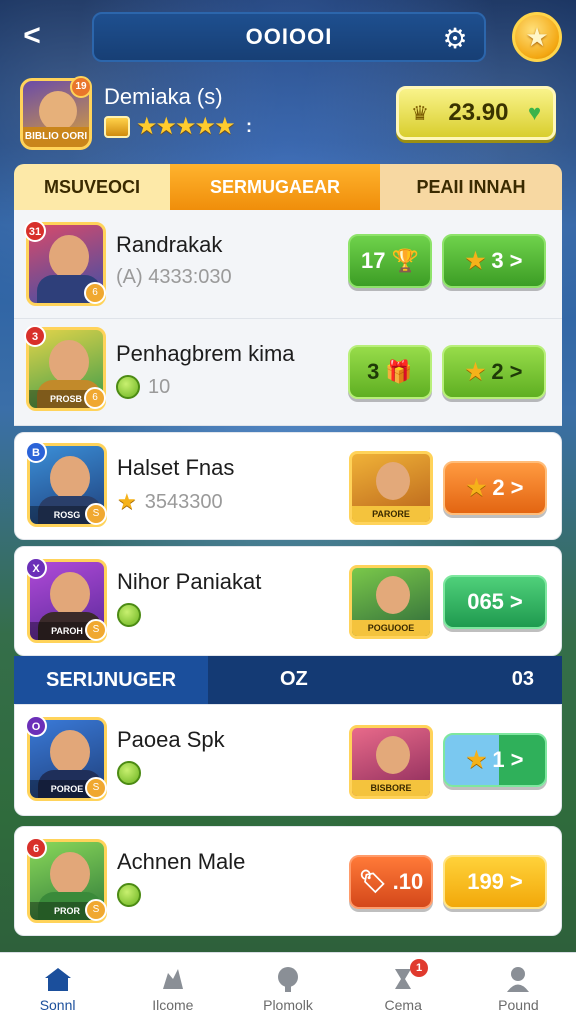 Image resolution: width=576 pixels, height=1024 pixels. I want to click on section-label: SERIJNUGER, so click(111, 680).